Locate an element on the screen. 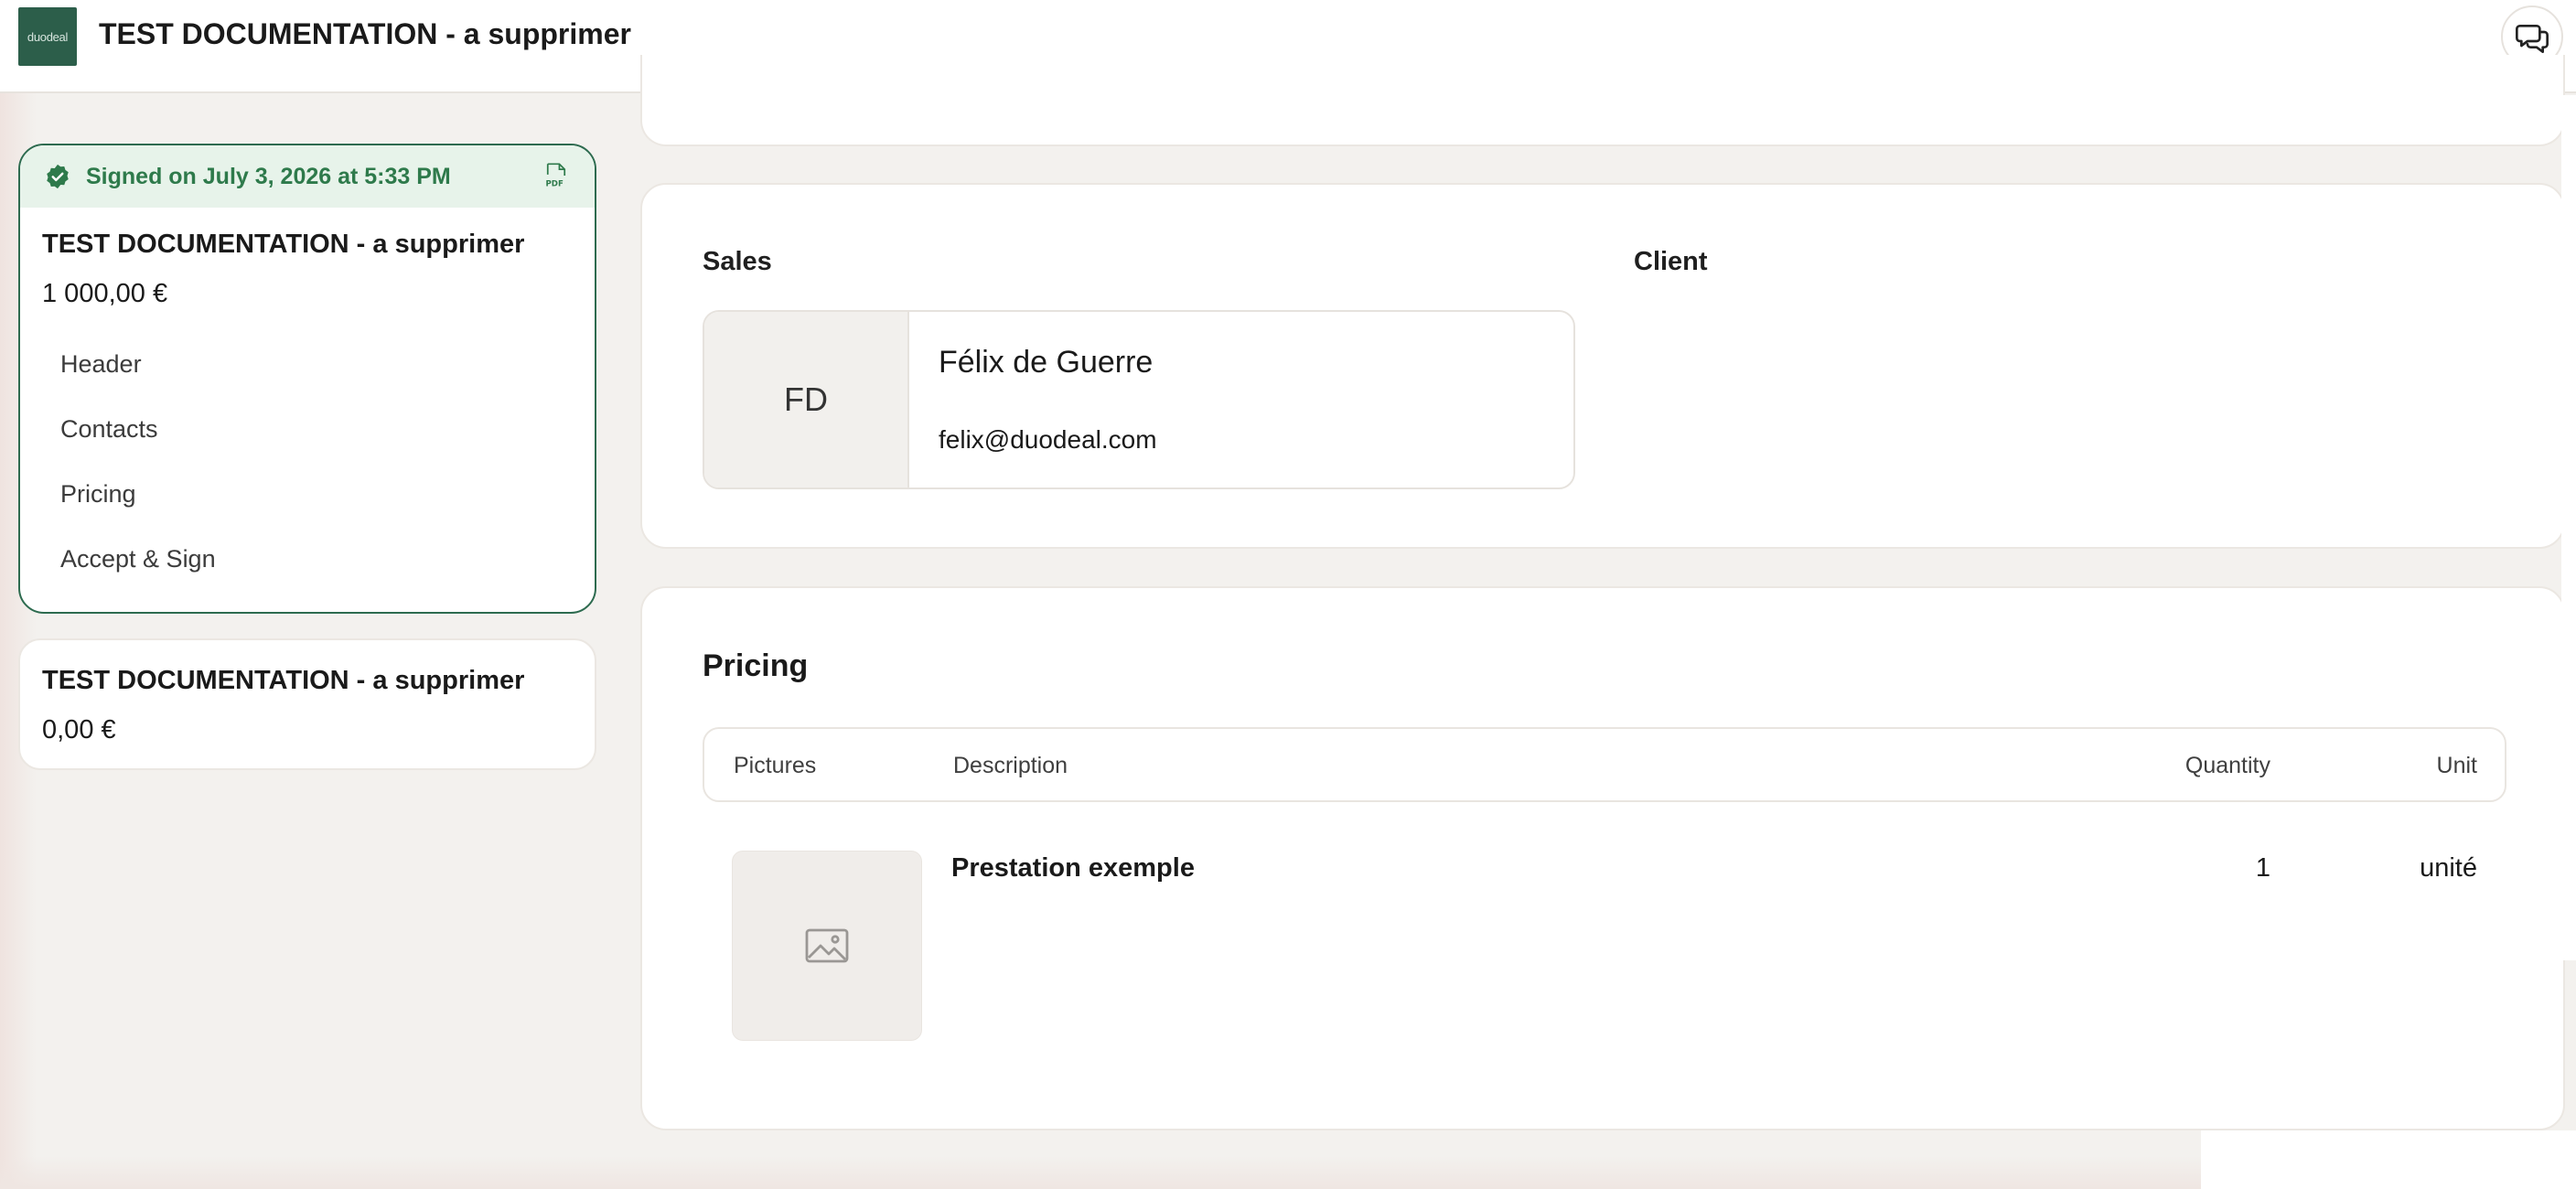  page-title: TEST DOCUMENTATION - a supprimer is located at coordinates (365, 33).